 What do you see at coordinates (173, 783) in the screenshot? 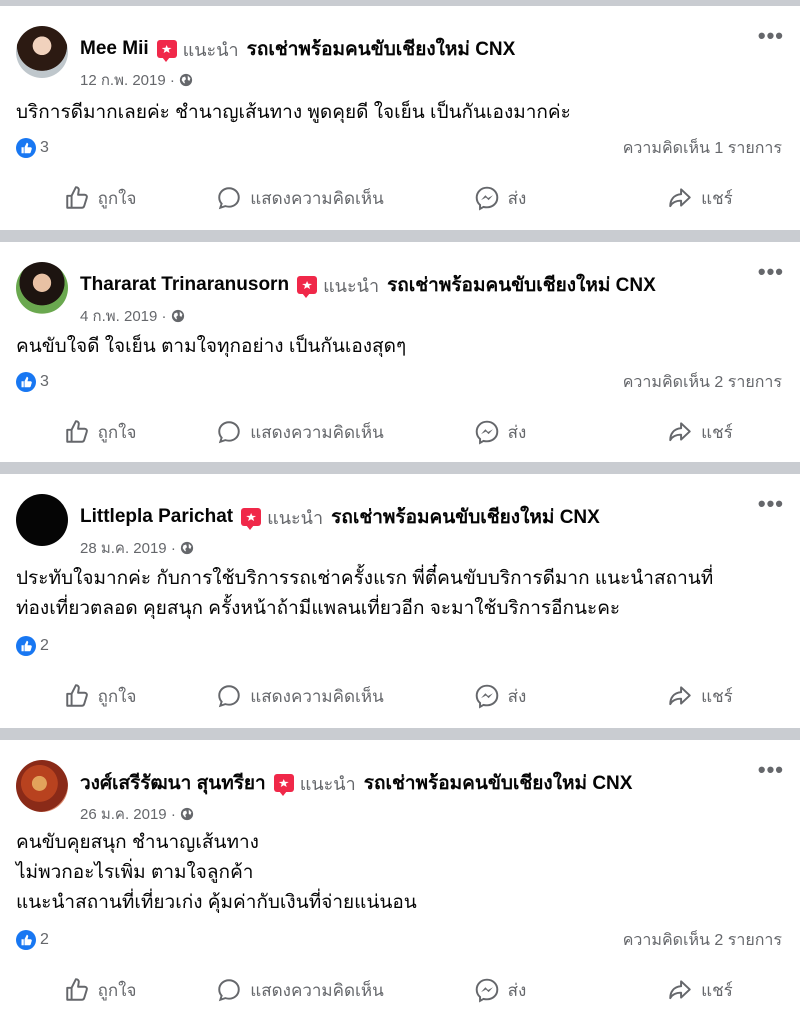
I see `author-name: วงศ์เสรีรัฒนา สุนทรียา` at bounding box center [173, 783].